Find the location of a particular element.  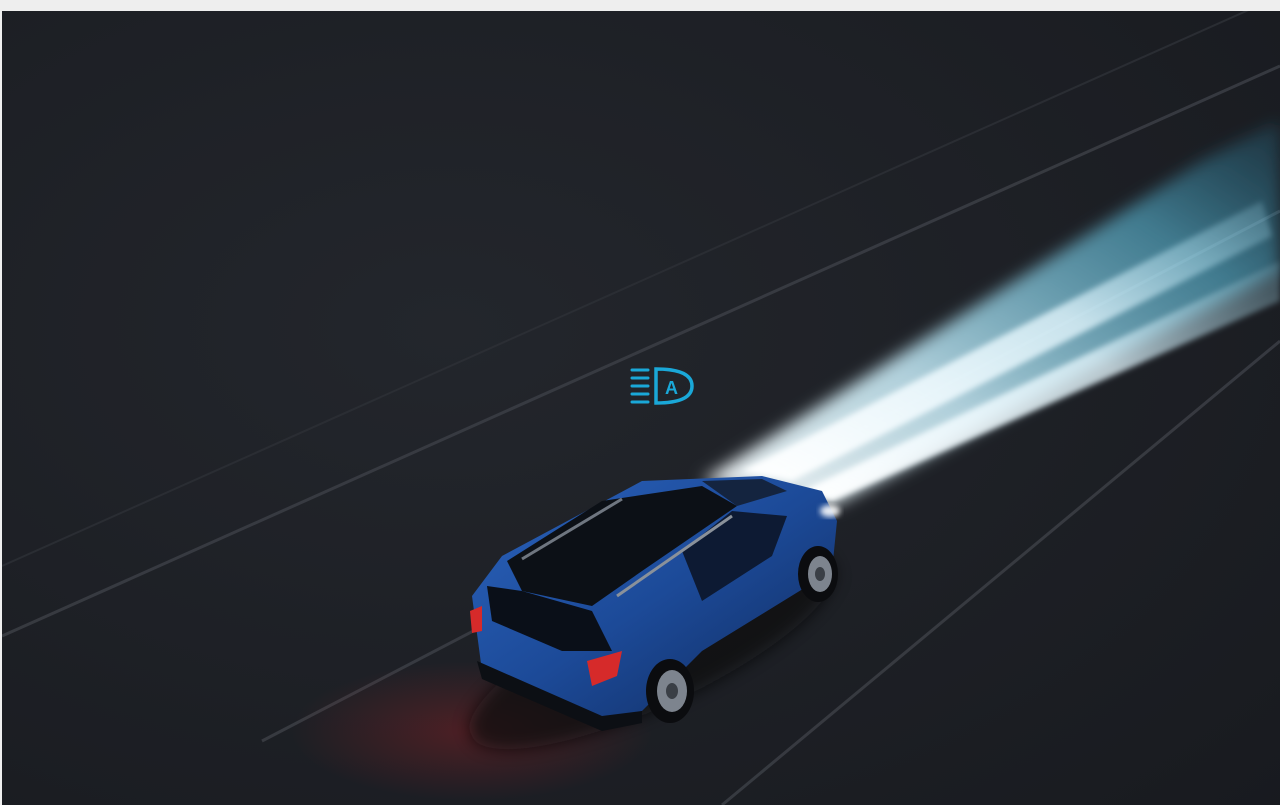

wheel-rear is located at coordinates (670, 691).